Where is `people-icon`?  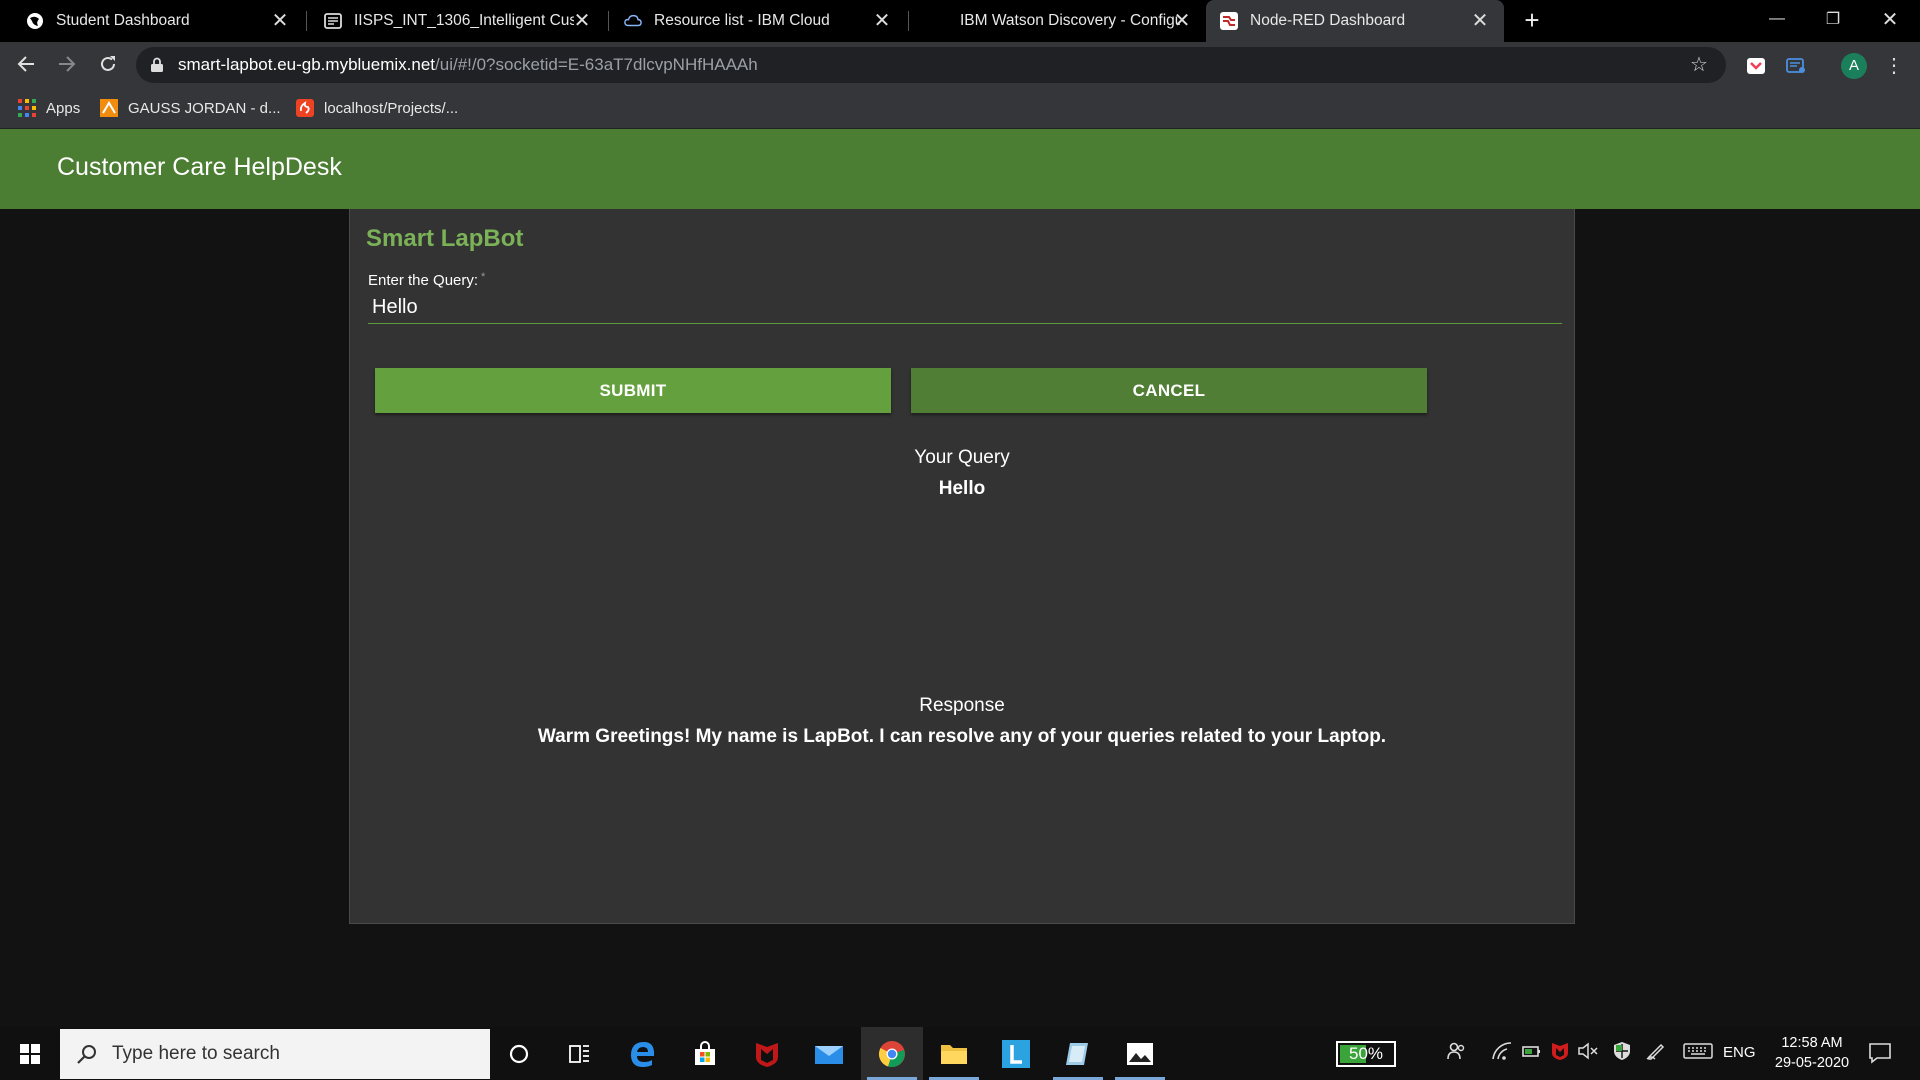
people-icon is located at coordinates (1456, 1053).